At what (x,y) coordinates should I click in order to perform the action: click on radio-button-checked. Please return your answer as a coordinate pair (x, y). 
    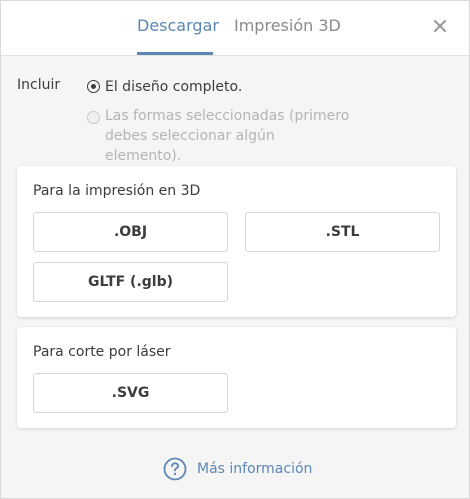
    Looking at the image, I should click on (93, 86).